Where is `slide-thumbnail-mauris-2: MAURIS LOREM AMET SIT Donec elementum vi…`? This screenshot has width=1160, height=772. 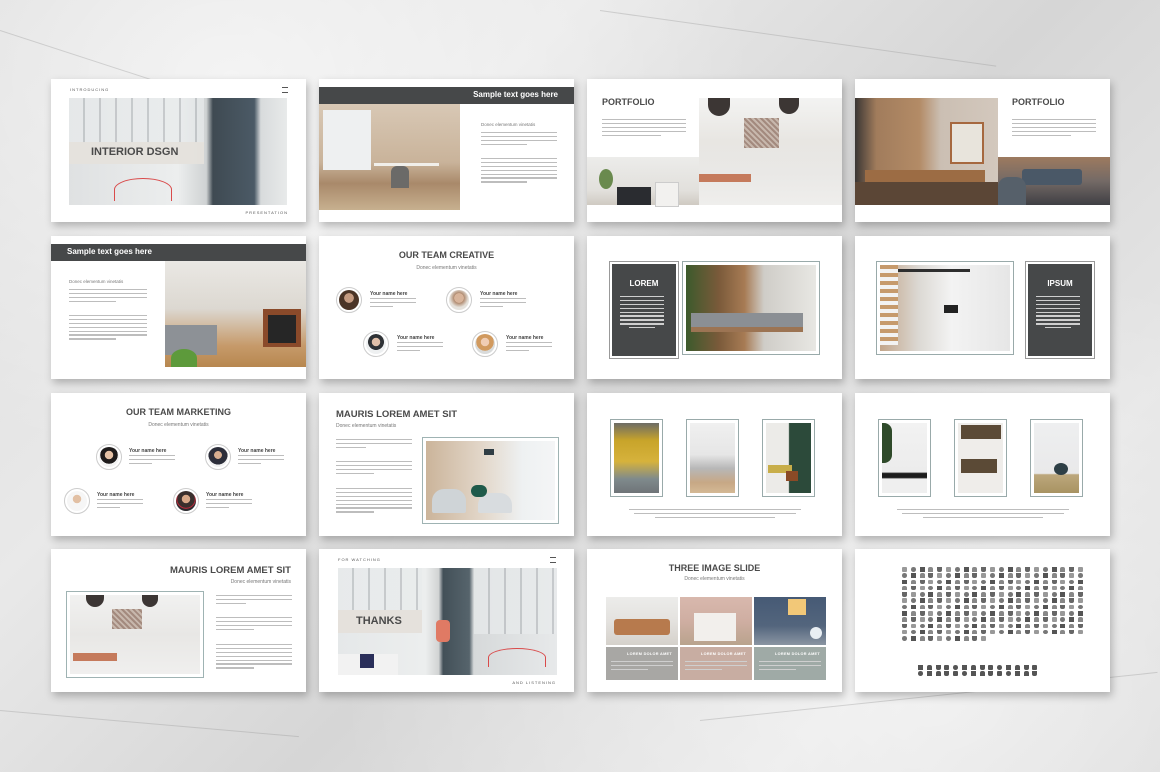
slide-thumbnail-mauris-2: MAURIS LOREM AMET SIT Donec elementum vi… is located at coordinates (178, 620).